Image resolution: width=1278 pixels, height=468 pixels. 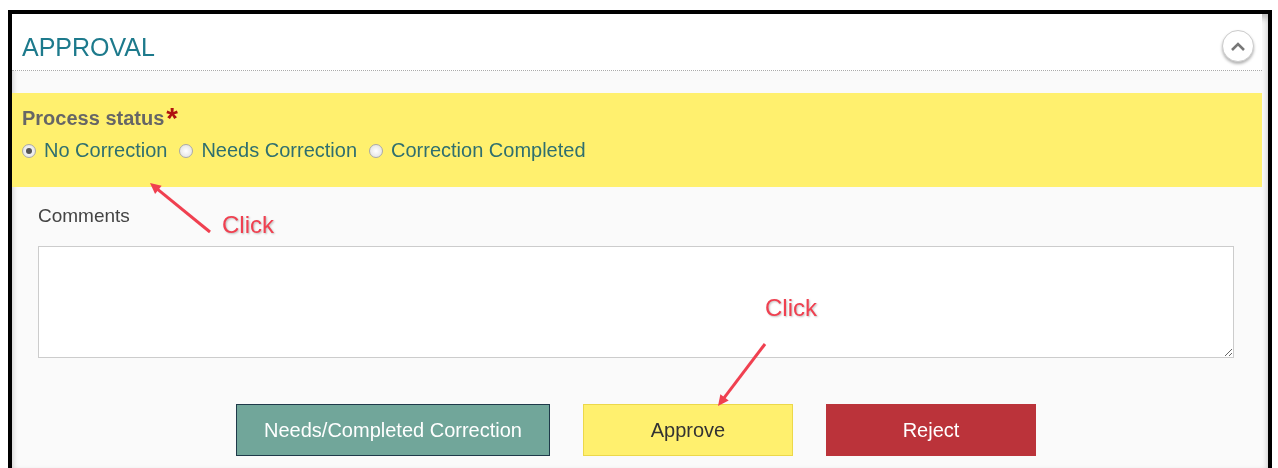 What do you see at coordinates (95, 150) in the screenshot?
I see `radio-option: No Correction` at bounding box center [95, 150].